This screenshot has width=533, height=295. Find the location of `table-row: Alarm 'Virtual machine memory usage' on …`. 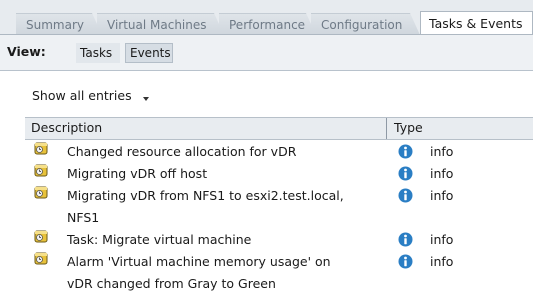

table-row: Alarm 'Virtual machine memory usage' on … is located at coordinates (279, 273).